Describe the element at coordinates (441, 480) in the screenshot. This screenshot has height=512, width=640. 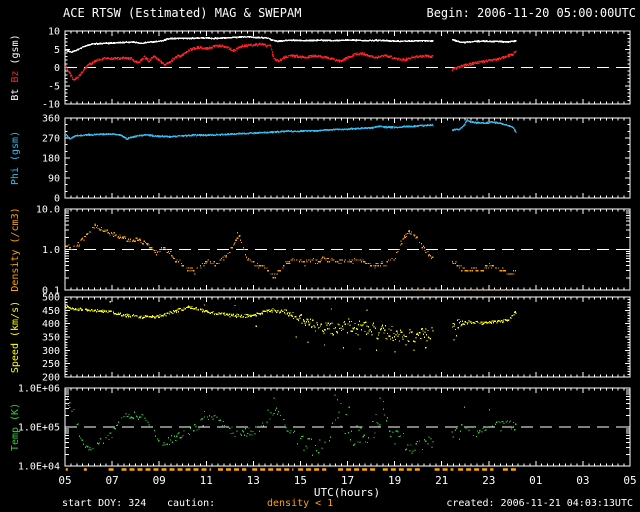
I see `x-tick-label: 21` at that location.